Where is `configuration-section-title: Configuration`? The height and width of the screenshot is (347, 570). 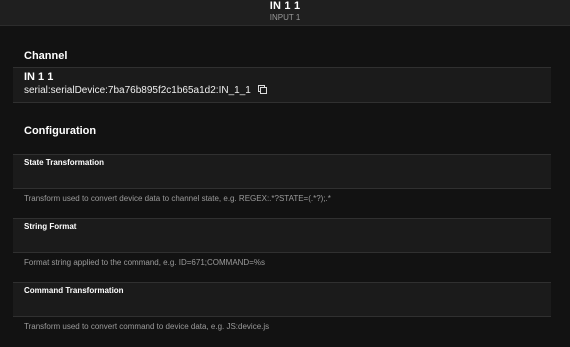 configuration-section-title: Configuration is located at coordinates (60, 131).